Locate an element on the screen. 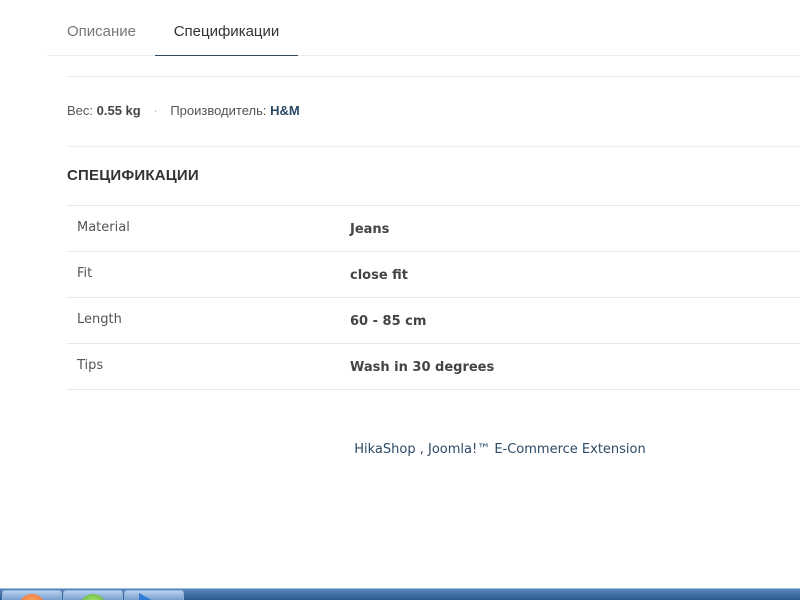 This screenshot has width=800, height=600. weight-value: 0.55 kg is located at coordinates (118, 110).